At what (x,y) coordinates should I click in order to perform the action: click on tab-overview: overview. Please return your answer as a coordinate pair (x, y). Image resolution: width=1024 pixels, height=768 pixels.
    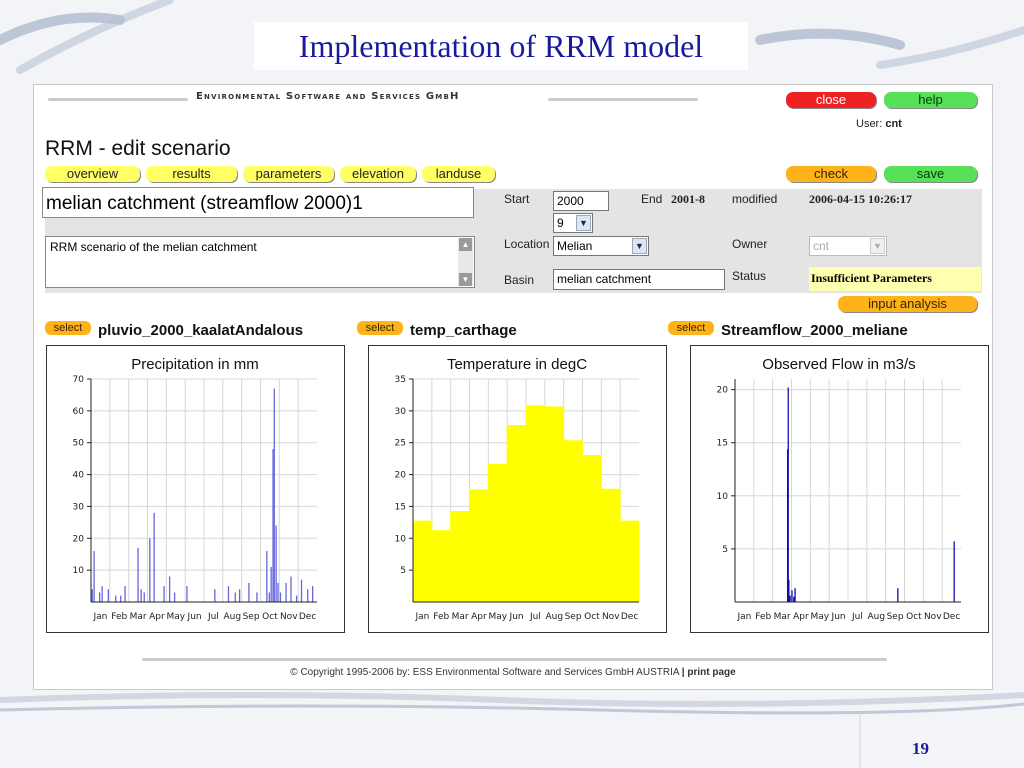
    Looking at the image, I should click on (92, 174).